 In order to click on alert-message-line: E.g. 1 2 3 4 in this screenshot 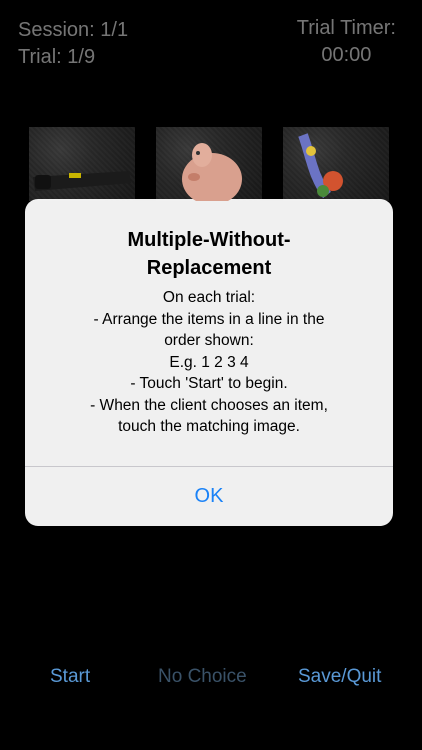, I will do `click(209, 362)`.